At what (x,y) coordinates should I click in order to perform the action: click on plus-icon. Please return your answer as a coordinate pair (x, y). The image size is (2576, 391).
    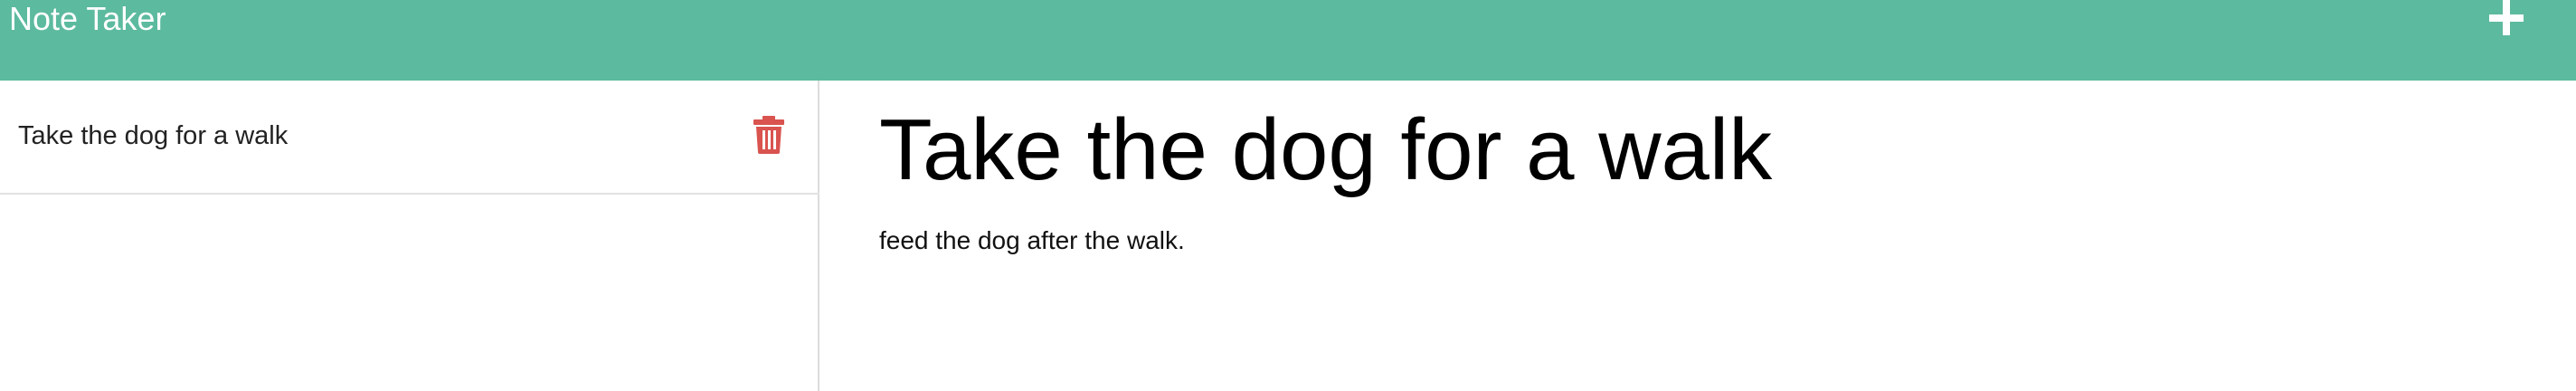
    Looking at the image, I should click on (2507, 17).